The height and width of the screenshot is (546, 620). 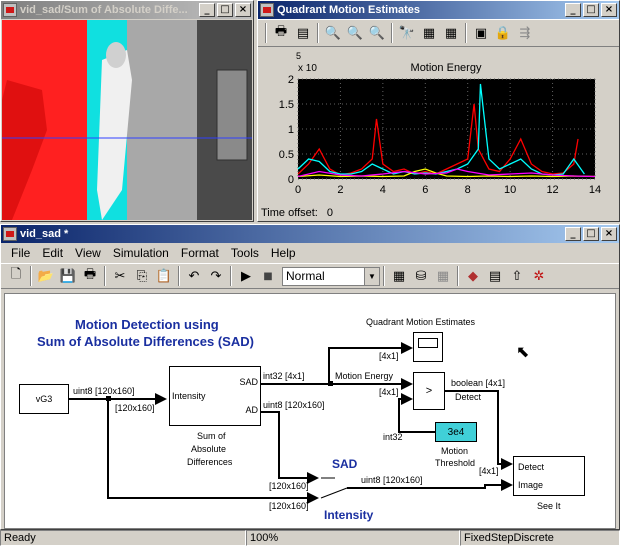 I want to click on undo-icon: ↶, so click(x=194, y=276).